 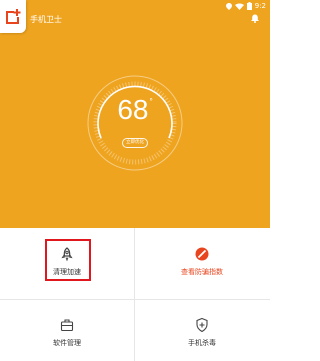 I want to click on score-gauge: 68° 立即优化, so click(x=135, y=123).